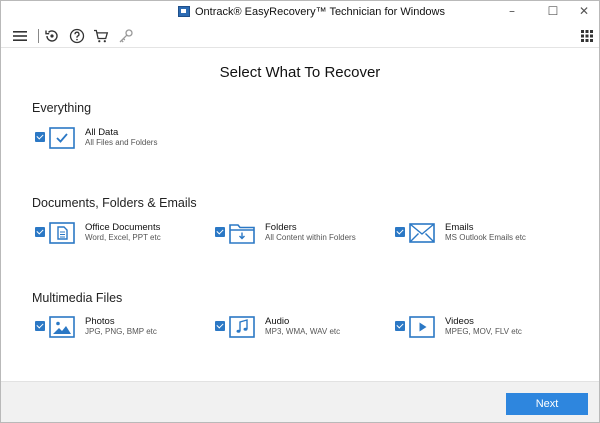 This screenshot has width=600, height=423. Describe the element at coordinates (123, 237) in the screenshot. I see `option-description: Word, Excel, PPT etc` at that location.